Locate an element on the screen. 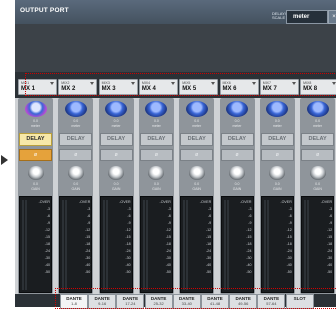 The image size is (336, 309). mix-button-6: MIX6 MX 6 is located at coordinates (239, 87).